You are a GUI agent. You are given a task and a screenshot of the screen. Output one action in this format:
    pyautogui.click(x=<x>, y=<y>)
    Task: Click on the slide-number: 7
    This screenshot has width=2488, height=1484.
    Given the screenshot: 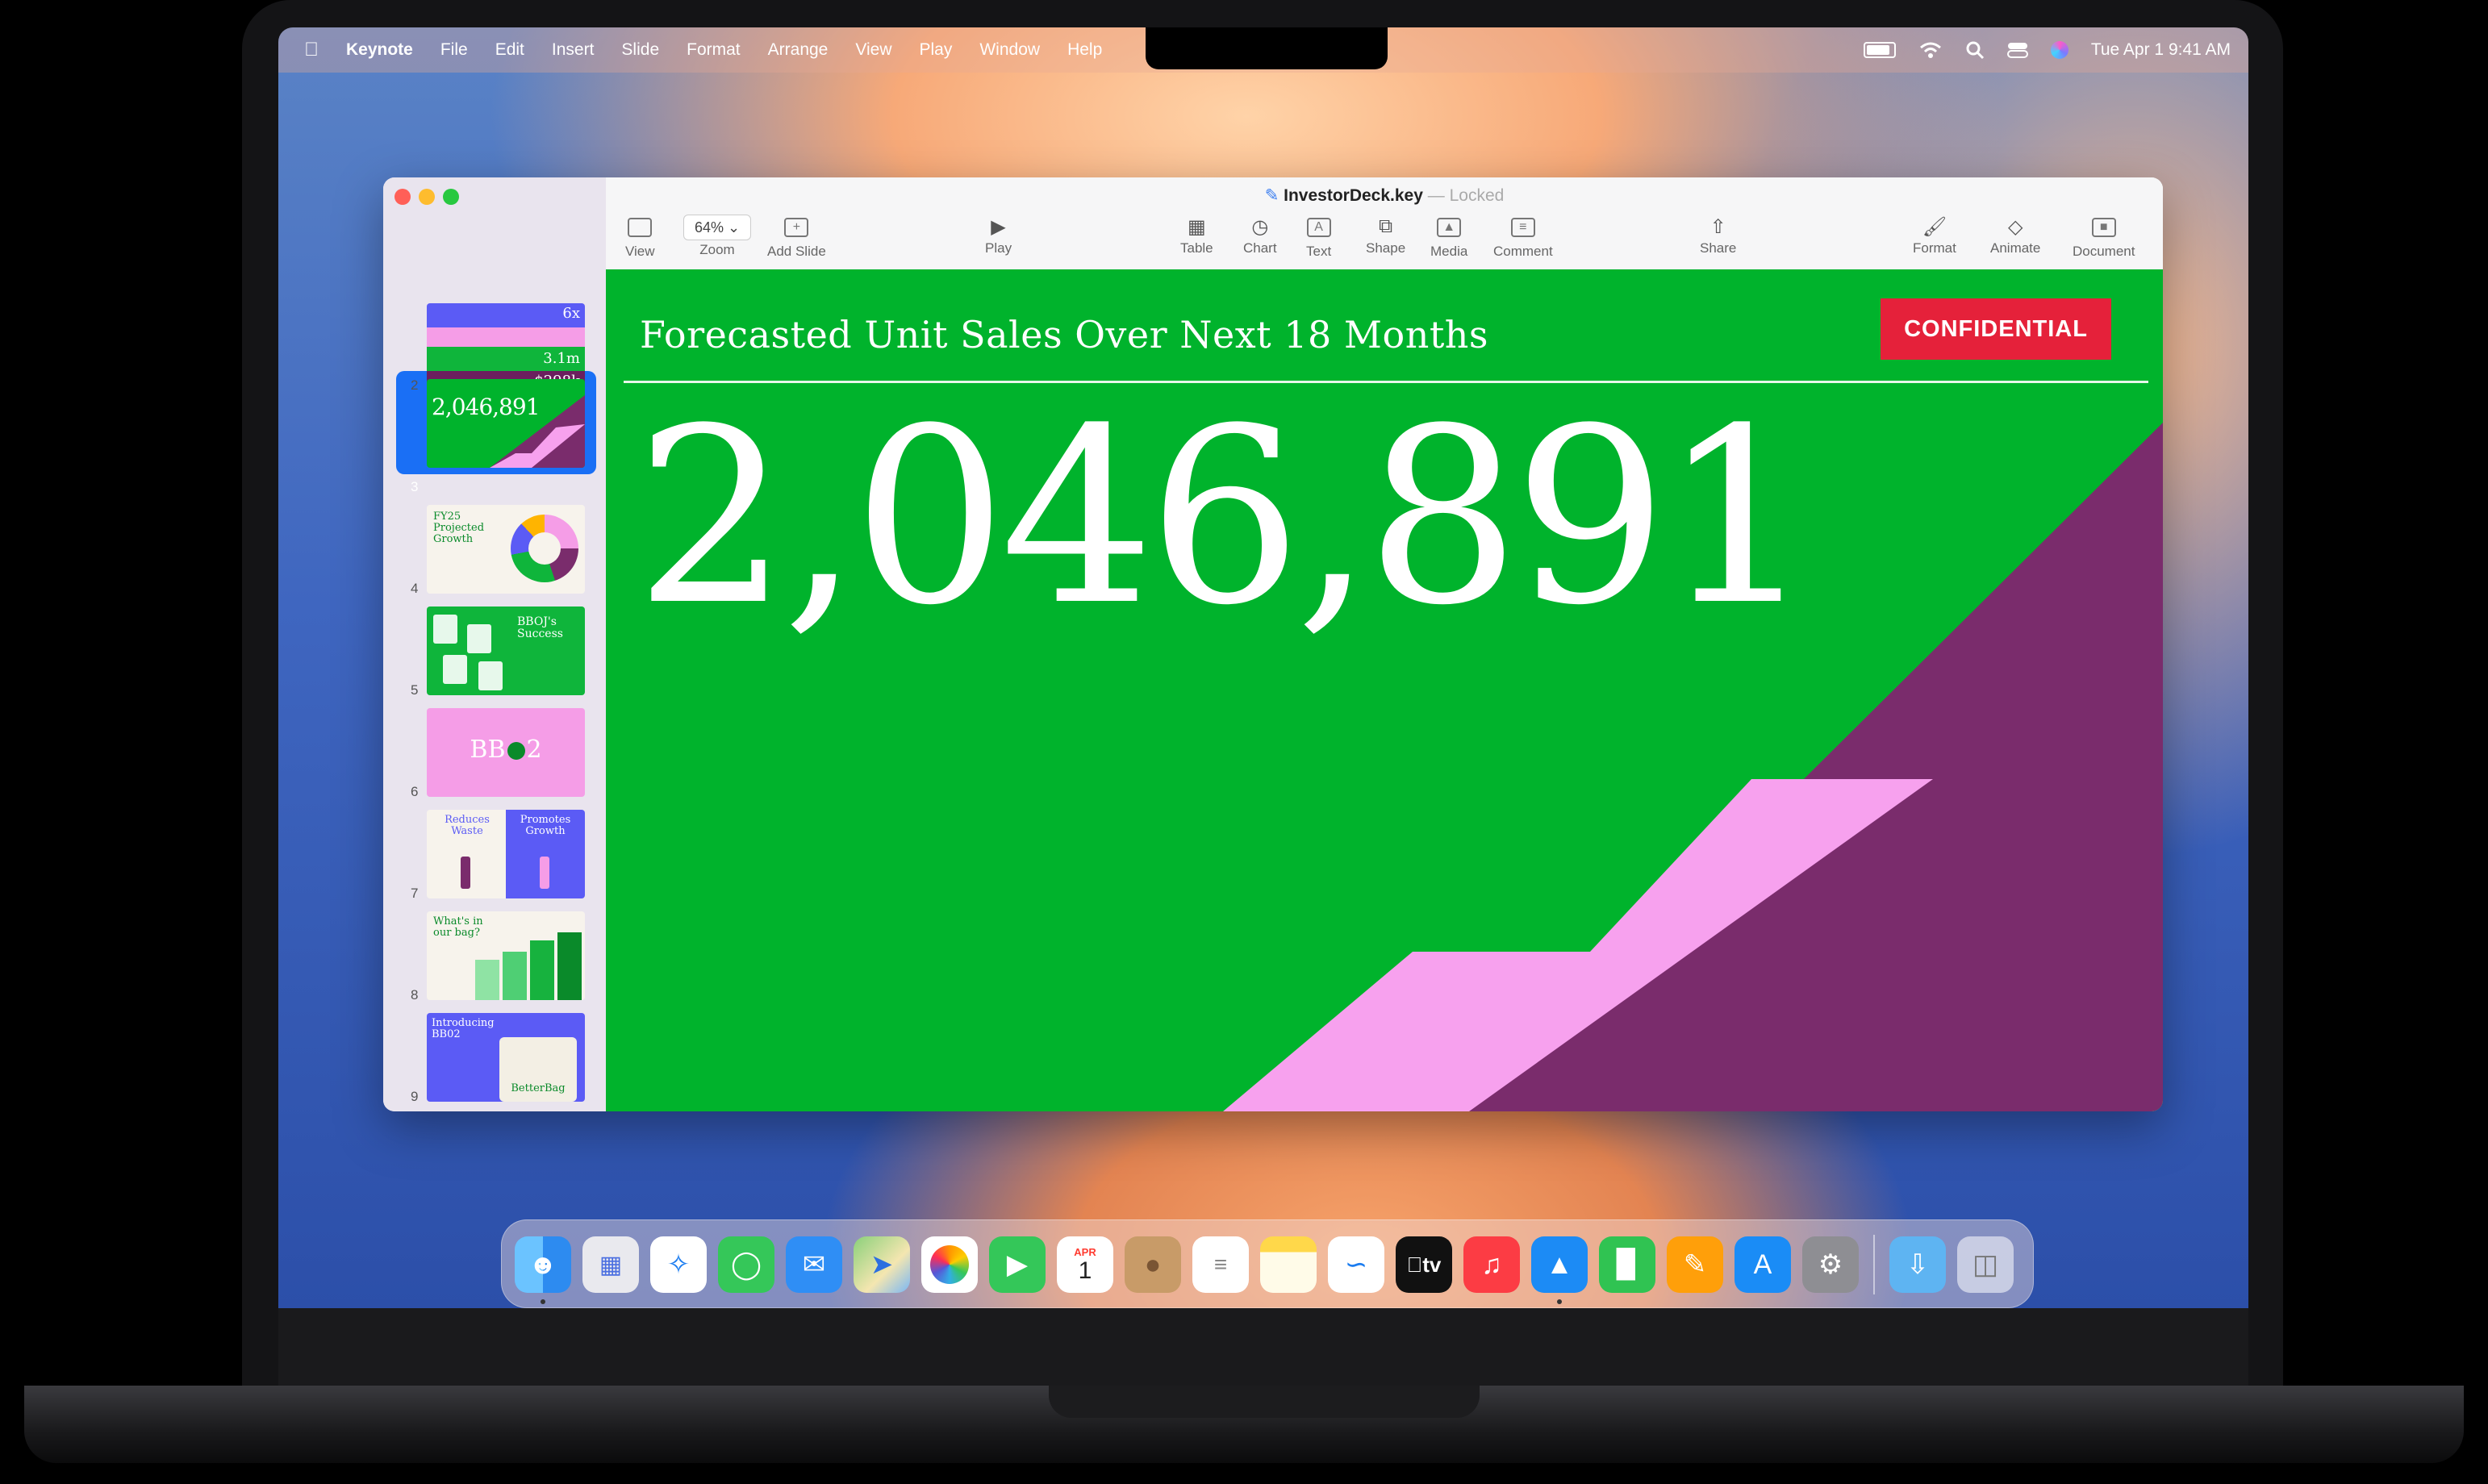 What is the action you would take?
    pyautogui.click(x=415, y=893)
    